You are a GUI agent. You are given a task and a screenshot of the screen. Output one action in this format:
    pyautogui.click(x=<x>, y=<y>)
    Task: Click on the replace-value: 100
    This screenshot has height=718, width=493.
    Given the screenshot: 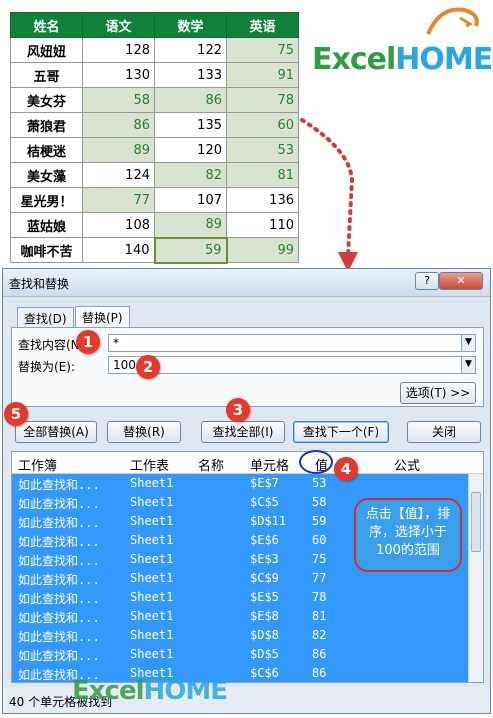 What is the action you would take?
    pyautogui.click(x=124, y=365)
    